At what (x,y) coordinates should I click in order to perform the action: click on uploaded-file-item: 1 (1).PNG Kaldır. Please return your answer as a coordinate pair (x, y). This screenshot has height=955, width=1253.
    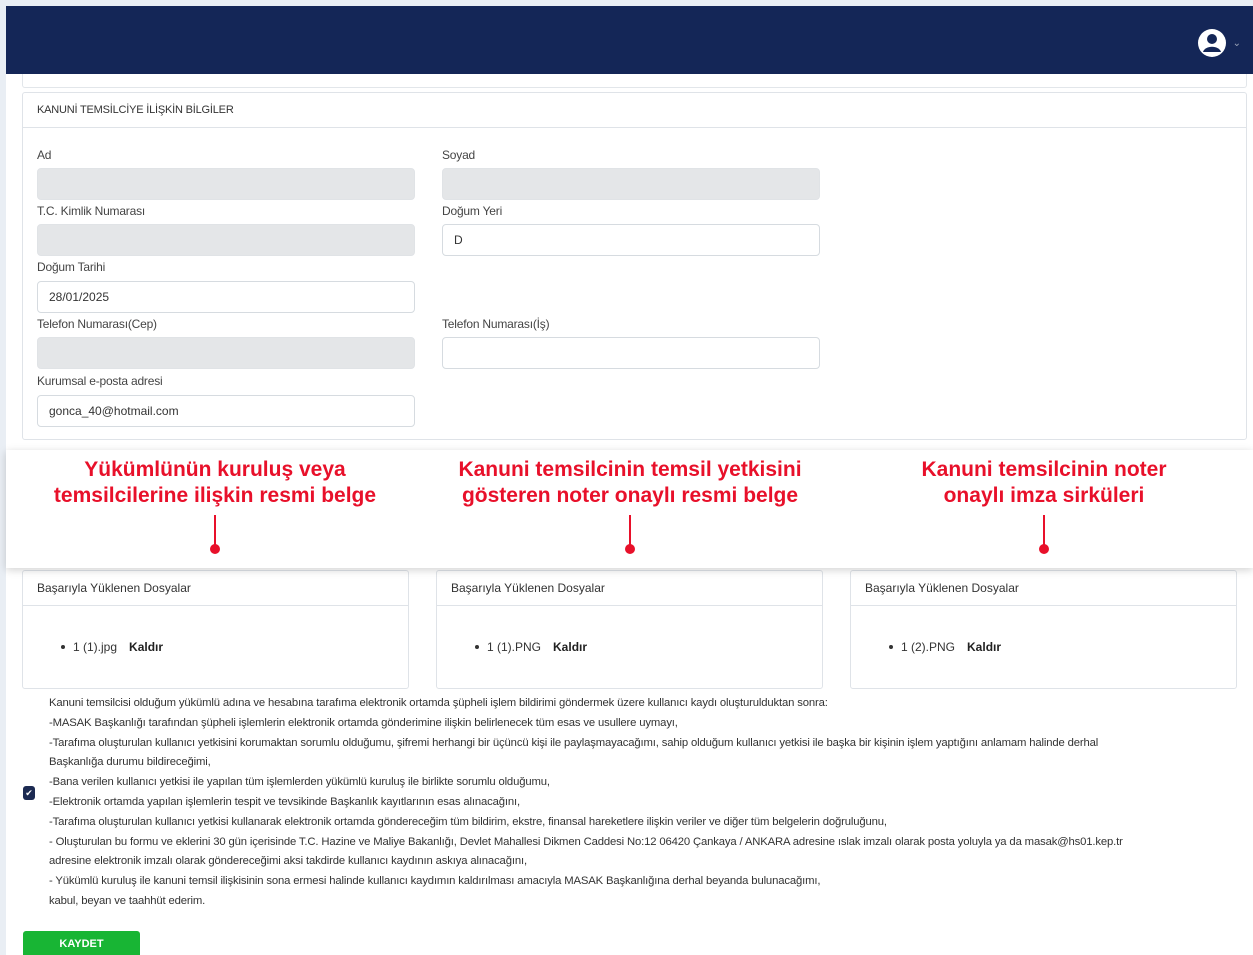
    Looking at the image, I should click on (531, 647).